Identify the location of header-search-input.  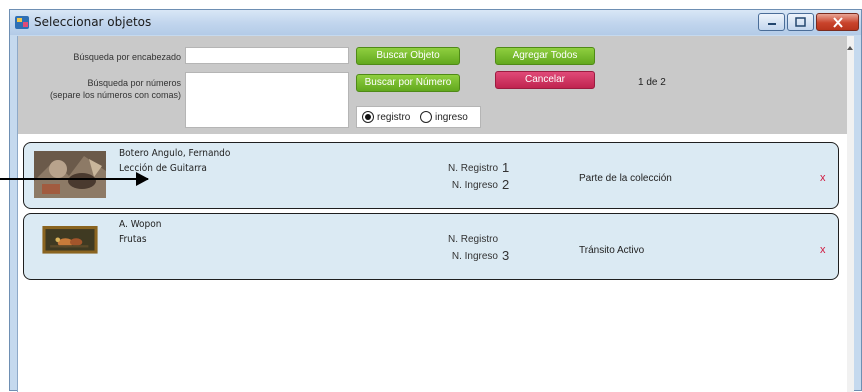
(267, 55).